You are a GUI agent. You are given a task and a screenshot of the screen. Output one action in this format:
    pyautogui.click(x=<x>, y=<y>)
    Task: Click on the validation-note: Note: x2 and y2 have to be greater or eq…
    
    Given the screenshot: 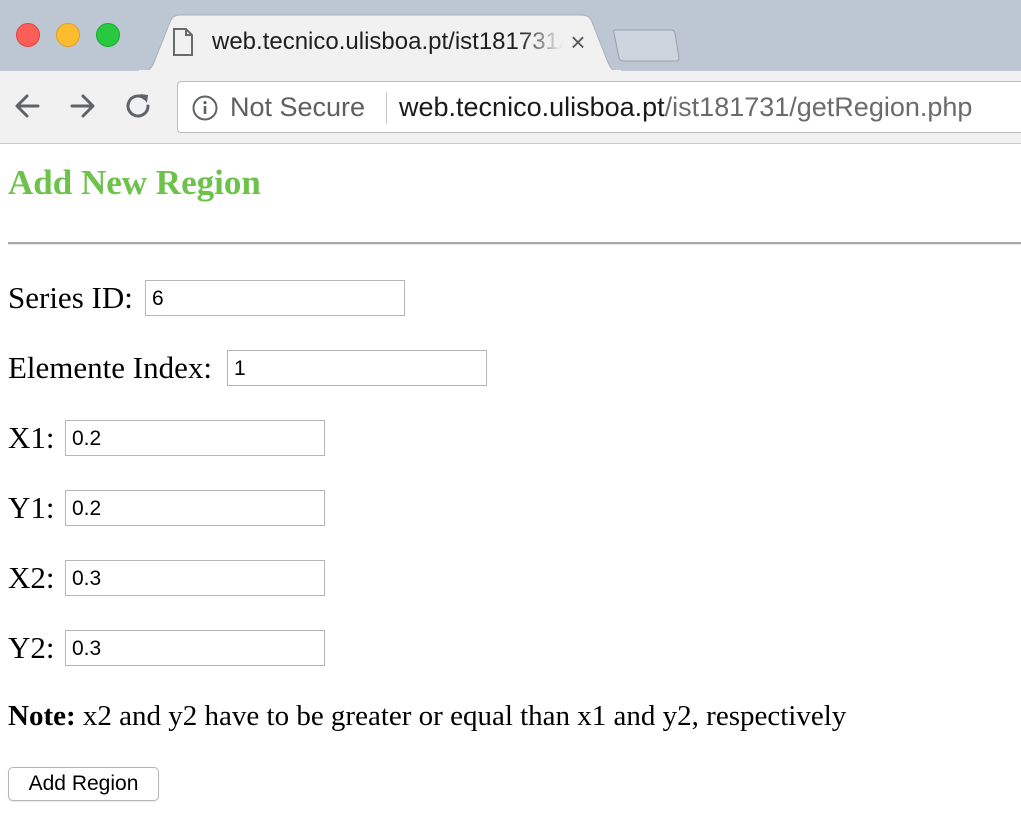 What is the action you would take?
    pyautogui.click(x=427, y=716)
    